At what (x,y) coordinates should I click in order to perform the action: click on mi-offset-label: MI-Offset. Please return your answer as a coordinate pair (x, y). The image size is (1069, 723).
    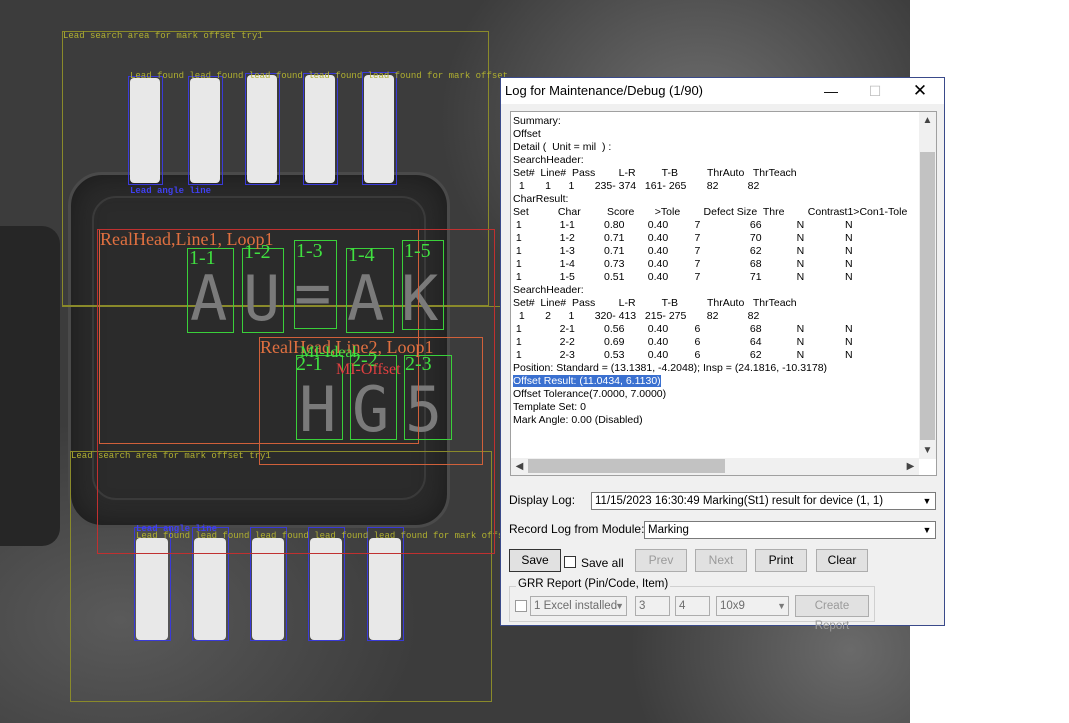
    Looking at the image, I should click on (368, 369).